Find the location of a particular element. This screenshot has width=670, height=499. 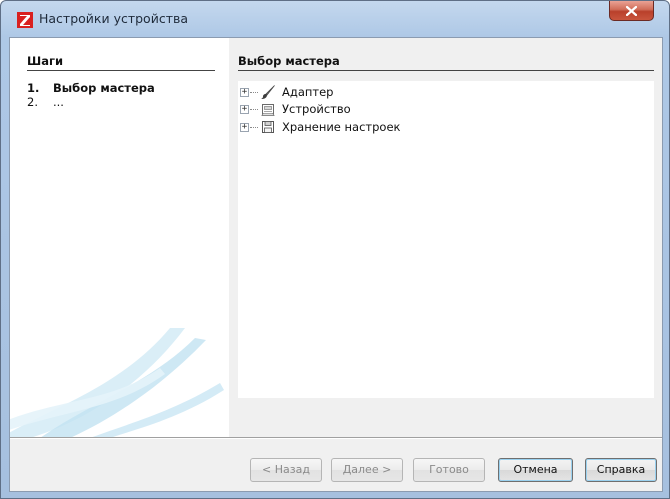

next-button: Далее > is located at coordinates (367, 470).